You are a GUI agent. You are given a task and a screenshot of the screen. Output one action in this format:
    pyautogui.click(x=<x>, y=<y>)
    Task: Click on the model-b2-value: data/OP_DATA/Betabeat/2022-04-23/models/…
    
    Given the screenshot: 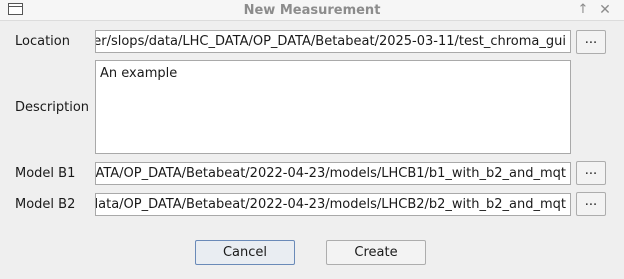 What is the action you would take?
    pyautogui.click(x=330, y=204)
    